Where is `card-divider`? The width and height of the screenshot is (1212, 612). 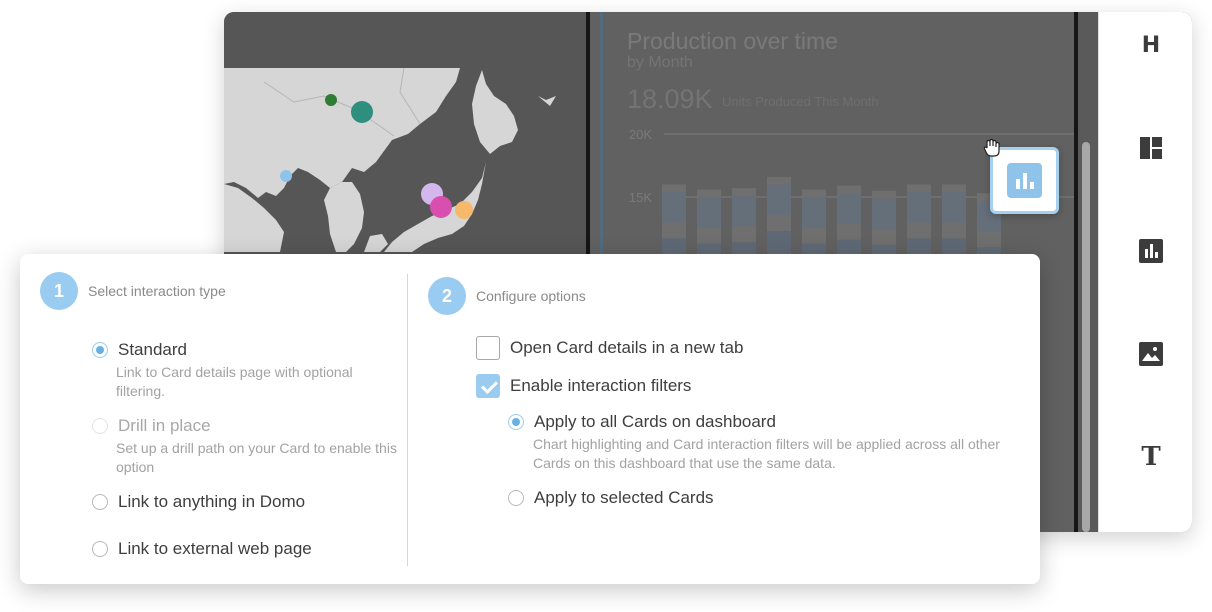 card-divider is located at coordinates (1076, 272).